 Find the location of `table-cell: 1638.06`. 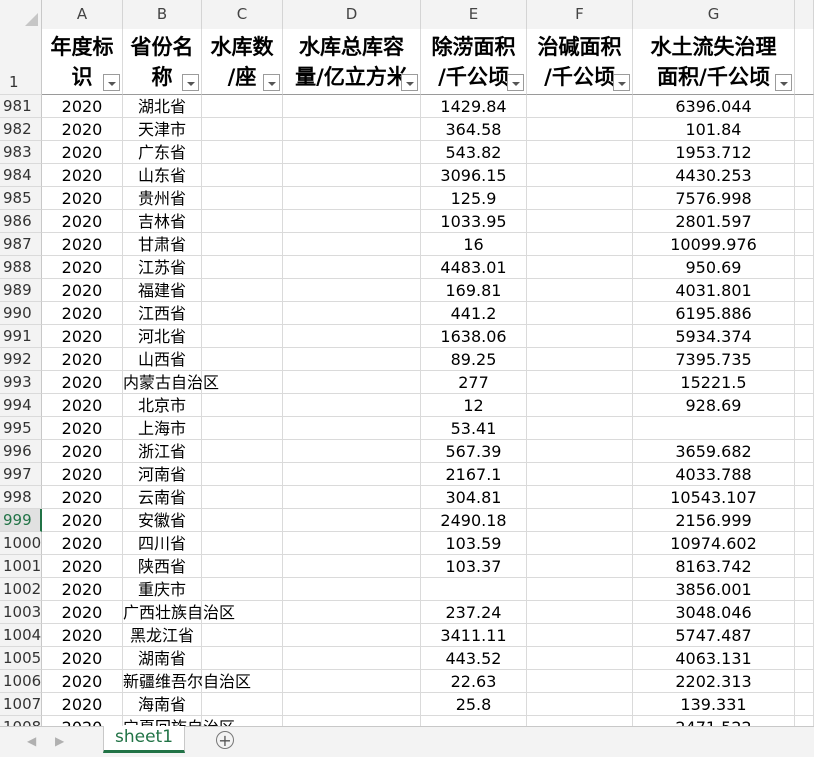

table-cell: 1638.06 is located at coordinates (474, 336).